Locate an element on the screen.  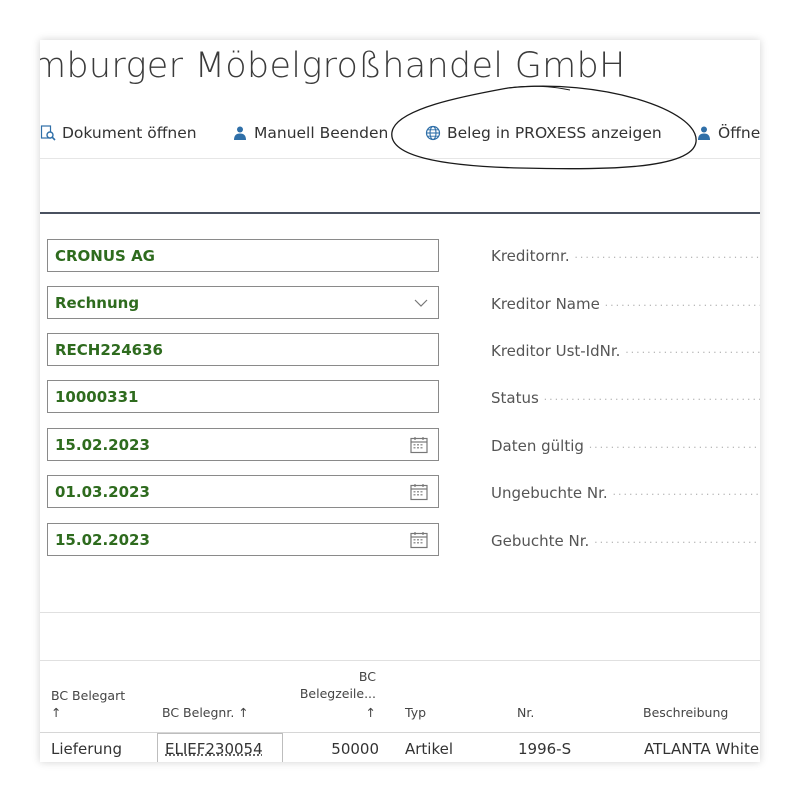
table-cell-beschreibung: ATLANTA White is located at coordinates (702, 749).